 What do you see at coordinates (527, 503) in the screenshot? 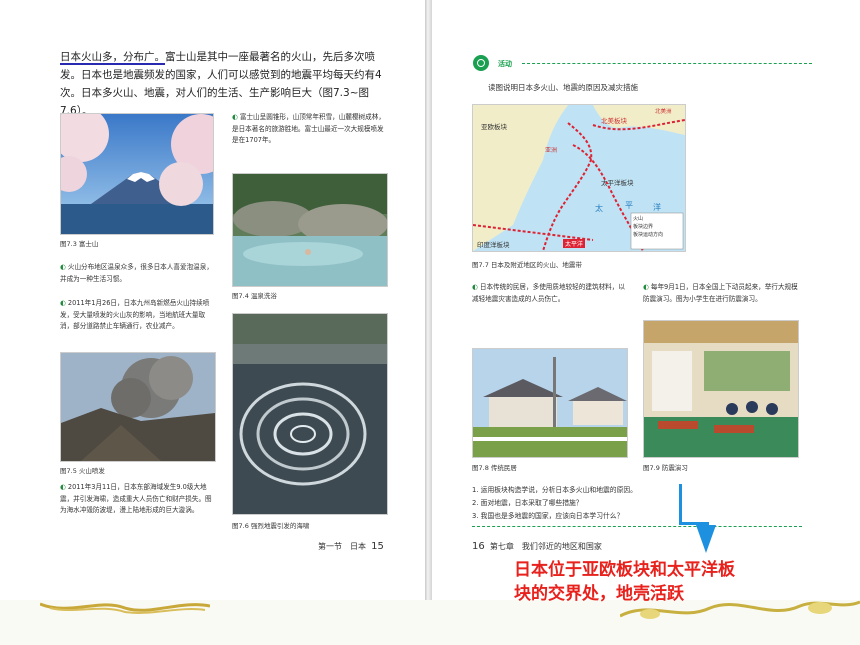
I see `question-item: 2. 面对地震，日本采取了哪些措施？` at bounding box center [527, 503].